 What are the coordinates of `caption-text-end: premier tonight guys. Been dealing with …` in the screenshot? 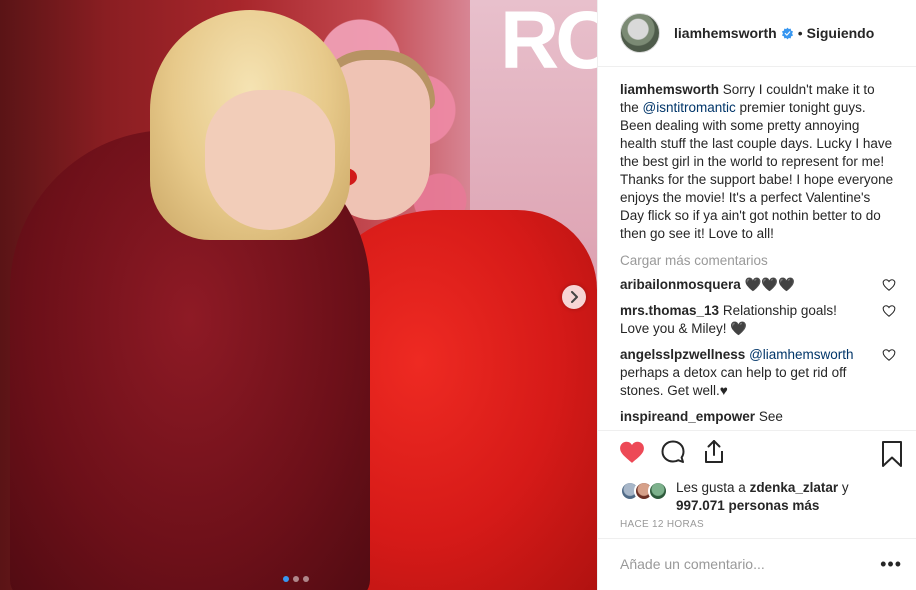 It's located at (757, 171).